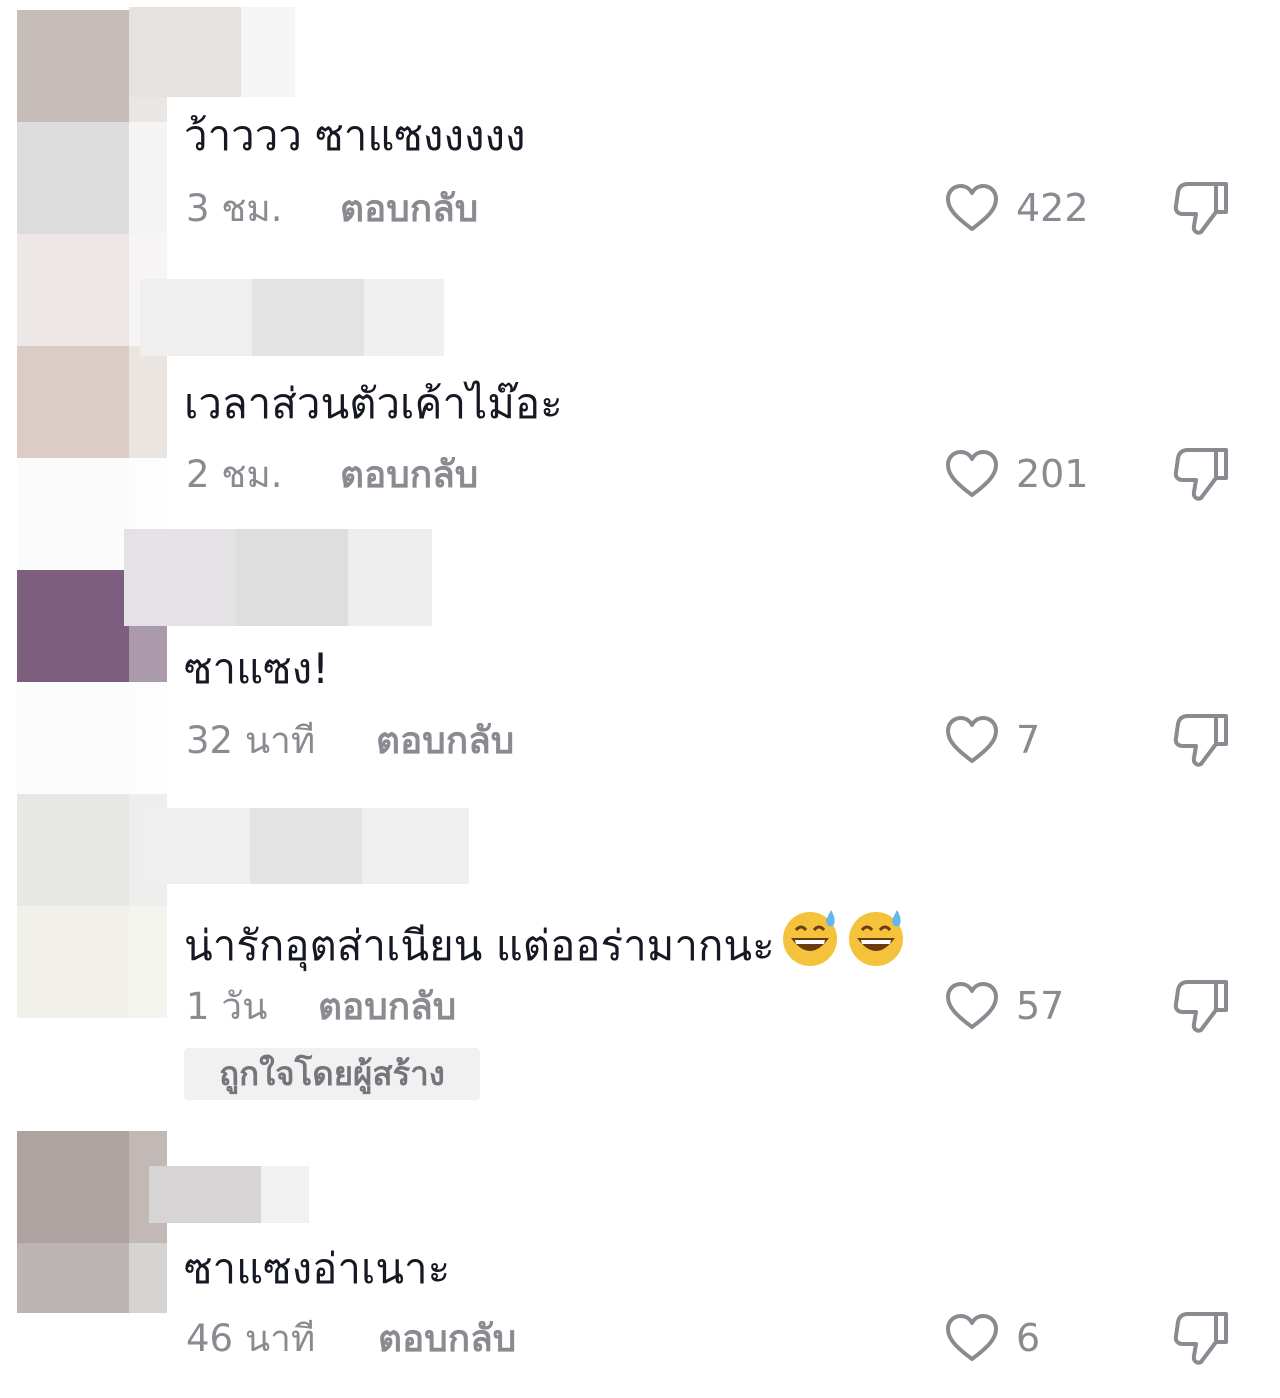 The height and width of the screenshot is (1398, 1280). Describe the element at coordinates (251, 740) in the screenshot. I see `comment-time: 32 นาที` at that location.